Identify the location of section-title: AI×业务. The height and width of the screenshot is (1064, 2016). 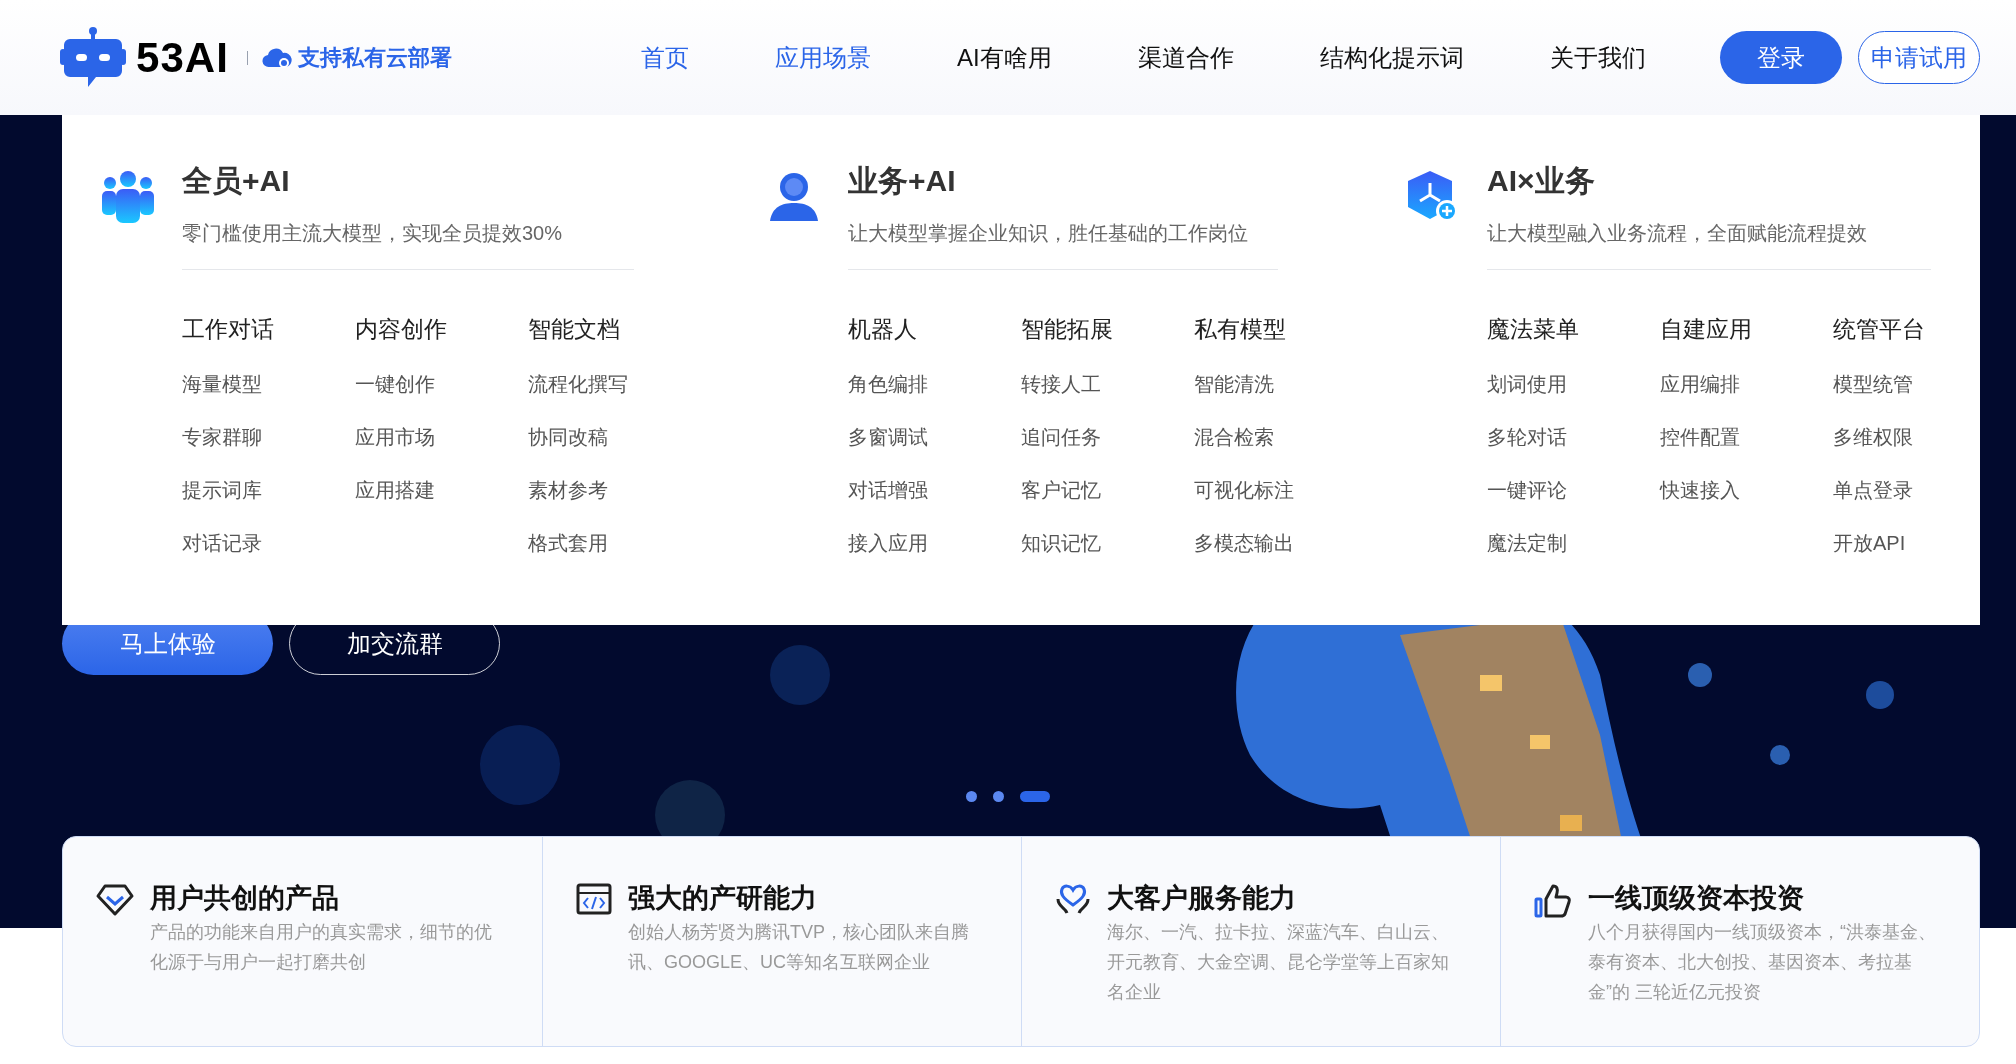
(1541, 181).